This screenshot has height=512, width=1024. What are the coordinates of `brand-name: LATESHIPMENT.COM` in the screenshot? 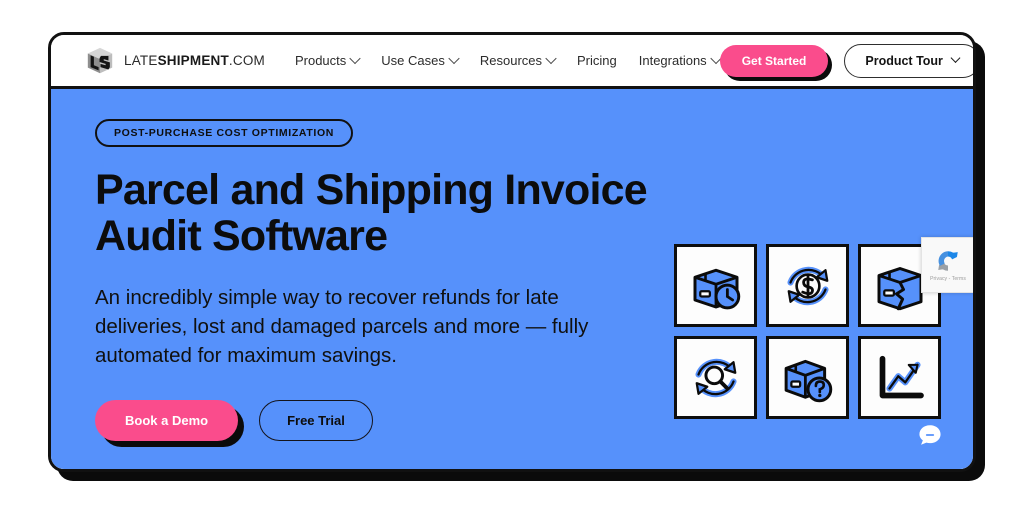 It's located at (194, 60).